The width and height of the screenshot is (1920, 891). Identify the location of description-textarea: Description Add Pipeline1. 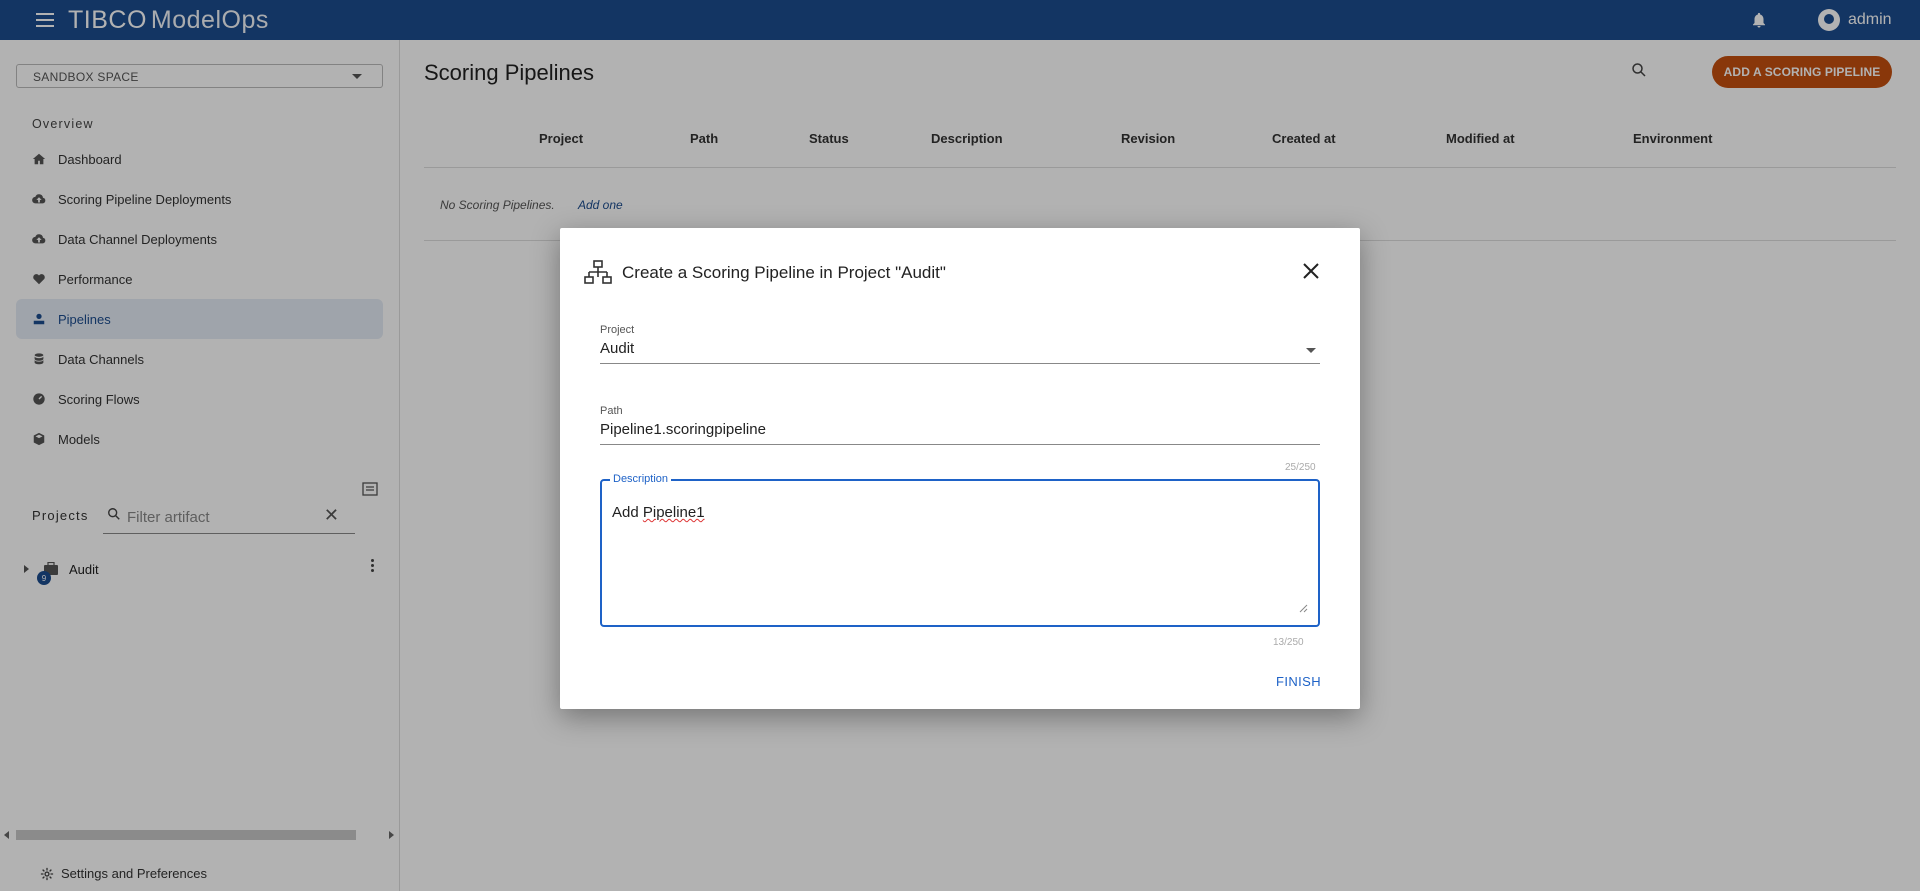
(960, 550).